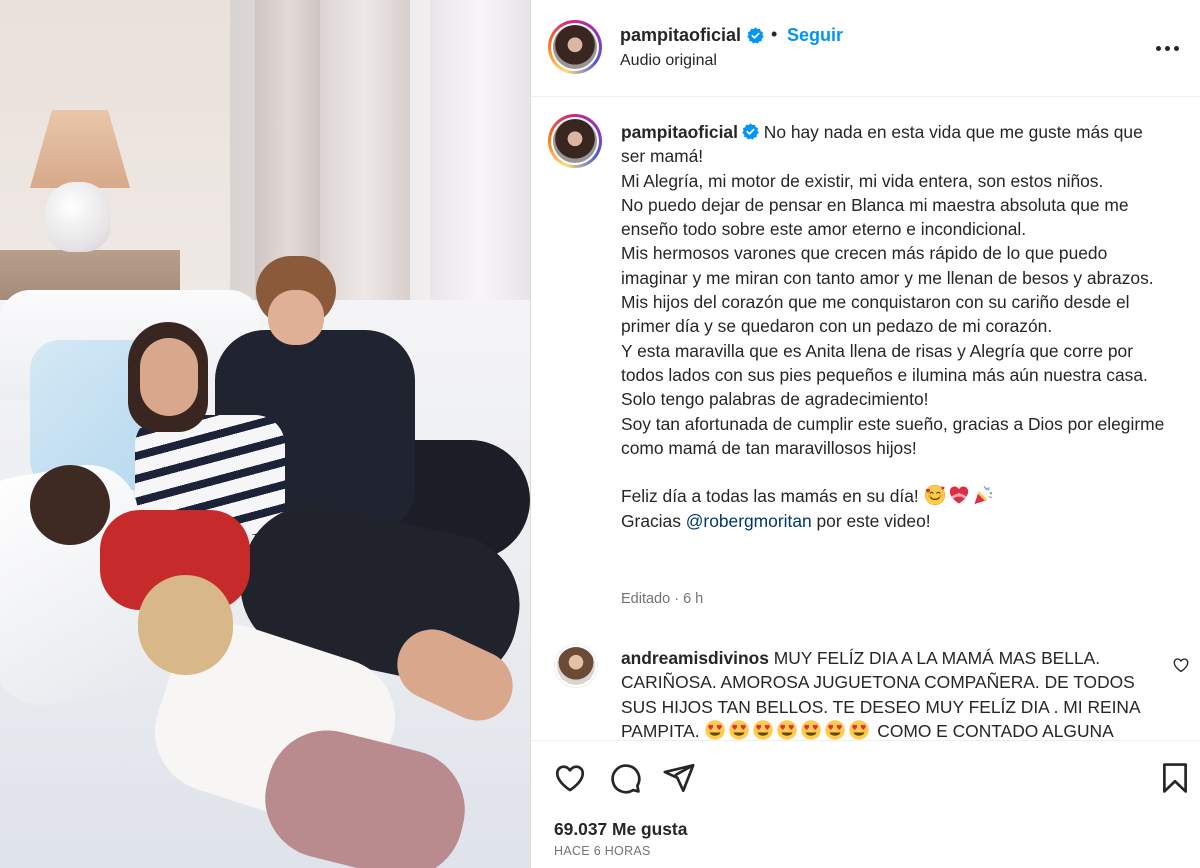  What do you see at coordinates (934, 495) in the screenshot?
I see `smiling-face-with-hearts-emoji` at bounding box center [934, 495].